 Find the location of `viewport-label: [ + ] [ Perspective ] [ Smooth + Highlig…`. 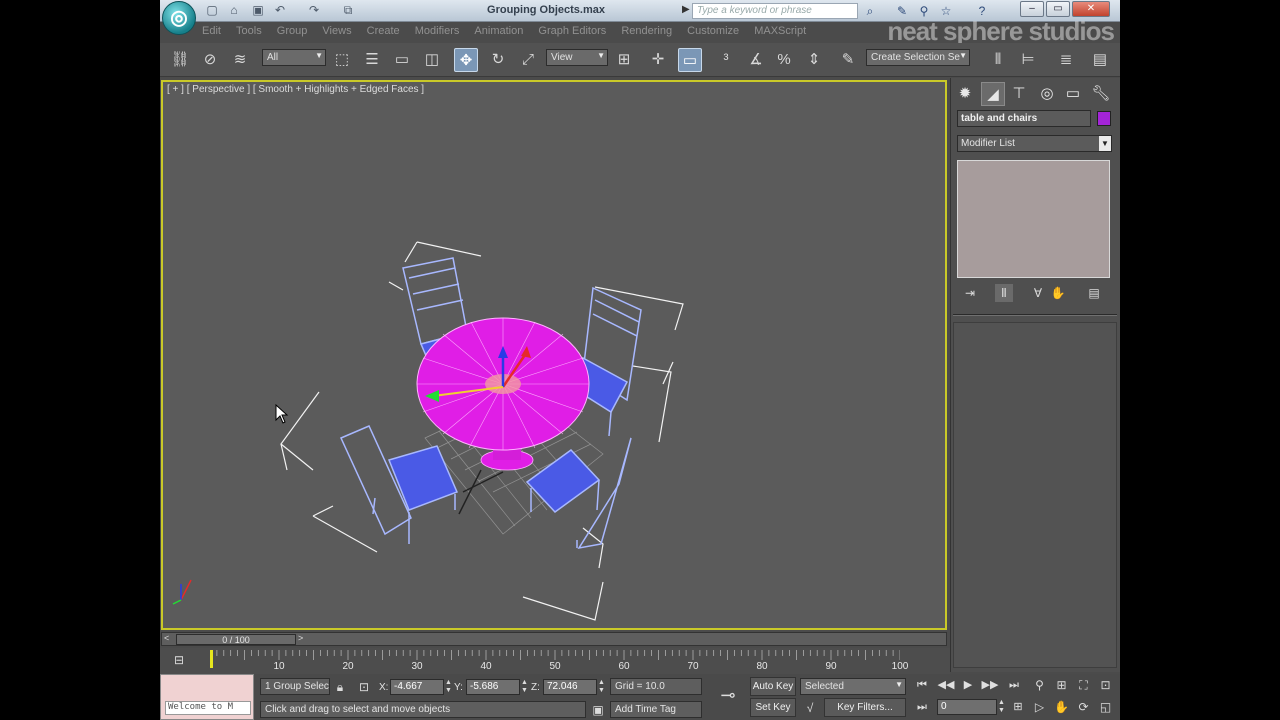

viewport-label: [ + ] [ Perspective ] [ Smooth + Highlig… is located at coordinates (295, 89).